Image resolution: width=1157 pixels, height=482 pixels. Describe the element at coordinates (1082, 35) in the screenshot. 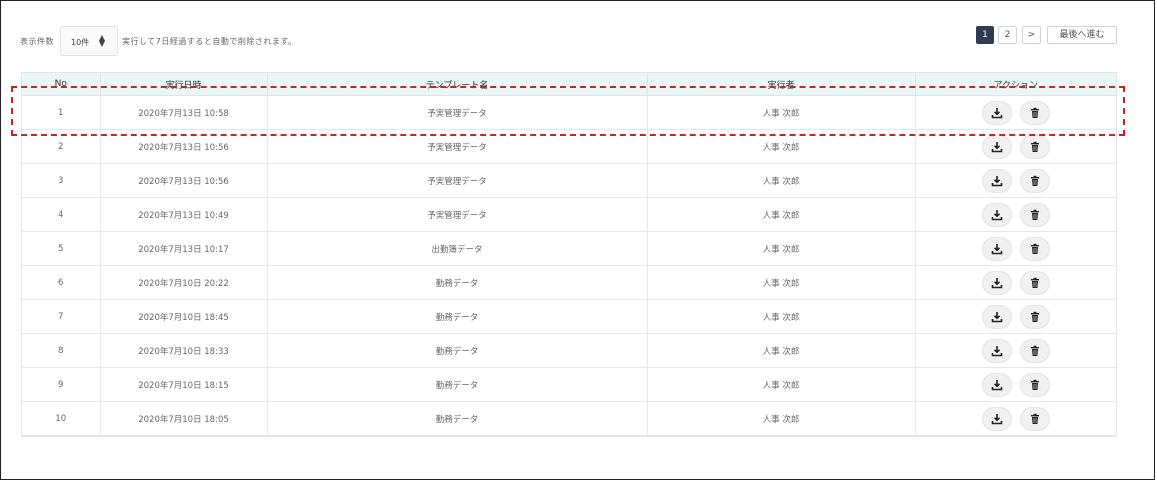

I see `last-page-button: 最後へ進む` at that location.